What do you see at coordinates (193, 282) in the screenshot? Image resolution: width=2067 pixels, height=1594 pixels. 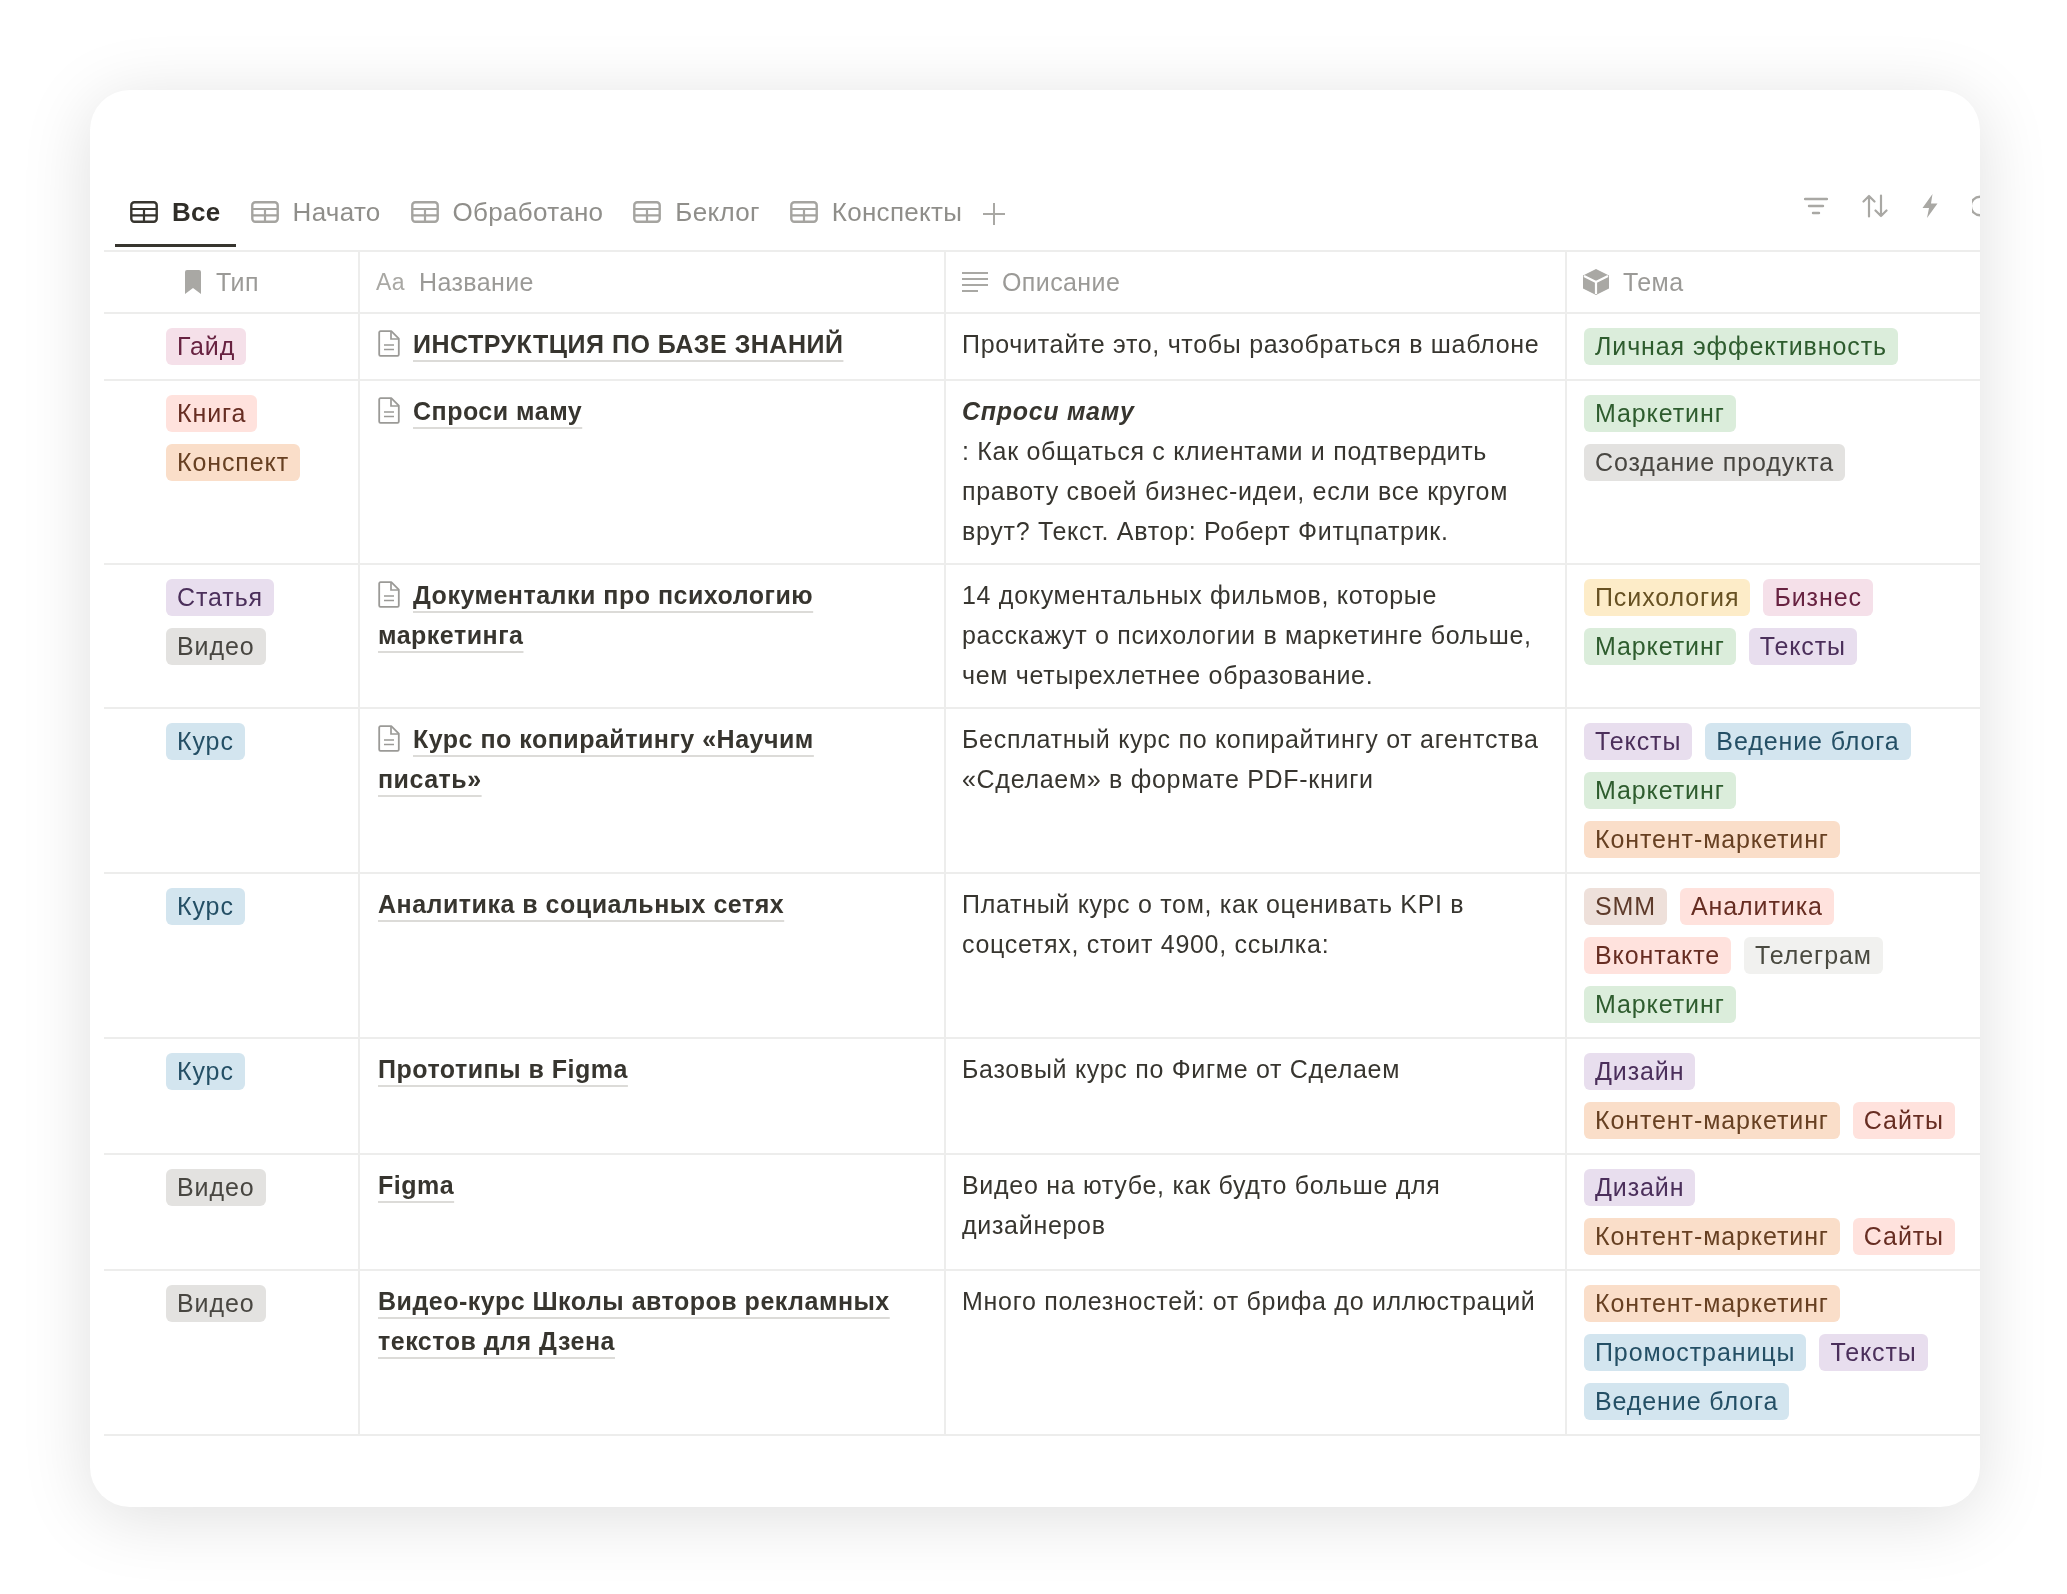 I see `bookmark-icon` at bounding box center [193, 282].